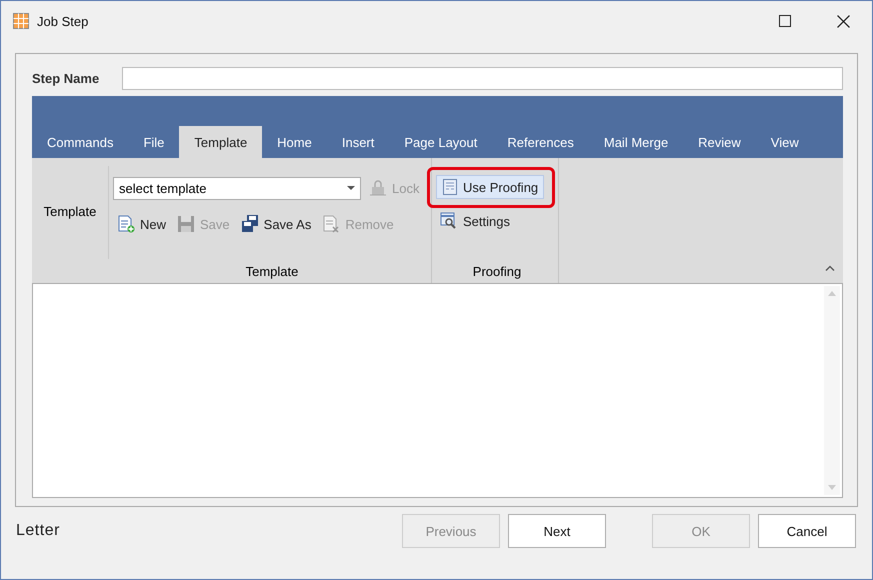 This screenshot has height=580, width=873. I want to click on maximize-icon, so click(785, 21).